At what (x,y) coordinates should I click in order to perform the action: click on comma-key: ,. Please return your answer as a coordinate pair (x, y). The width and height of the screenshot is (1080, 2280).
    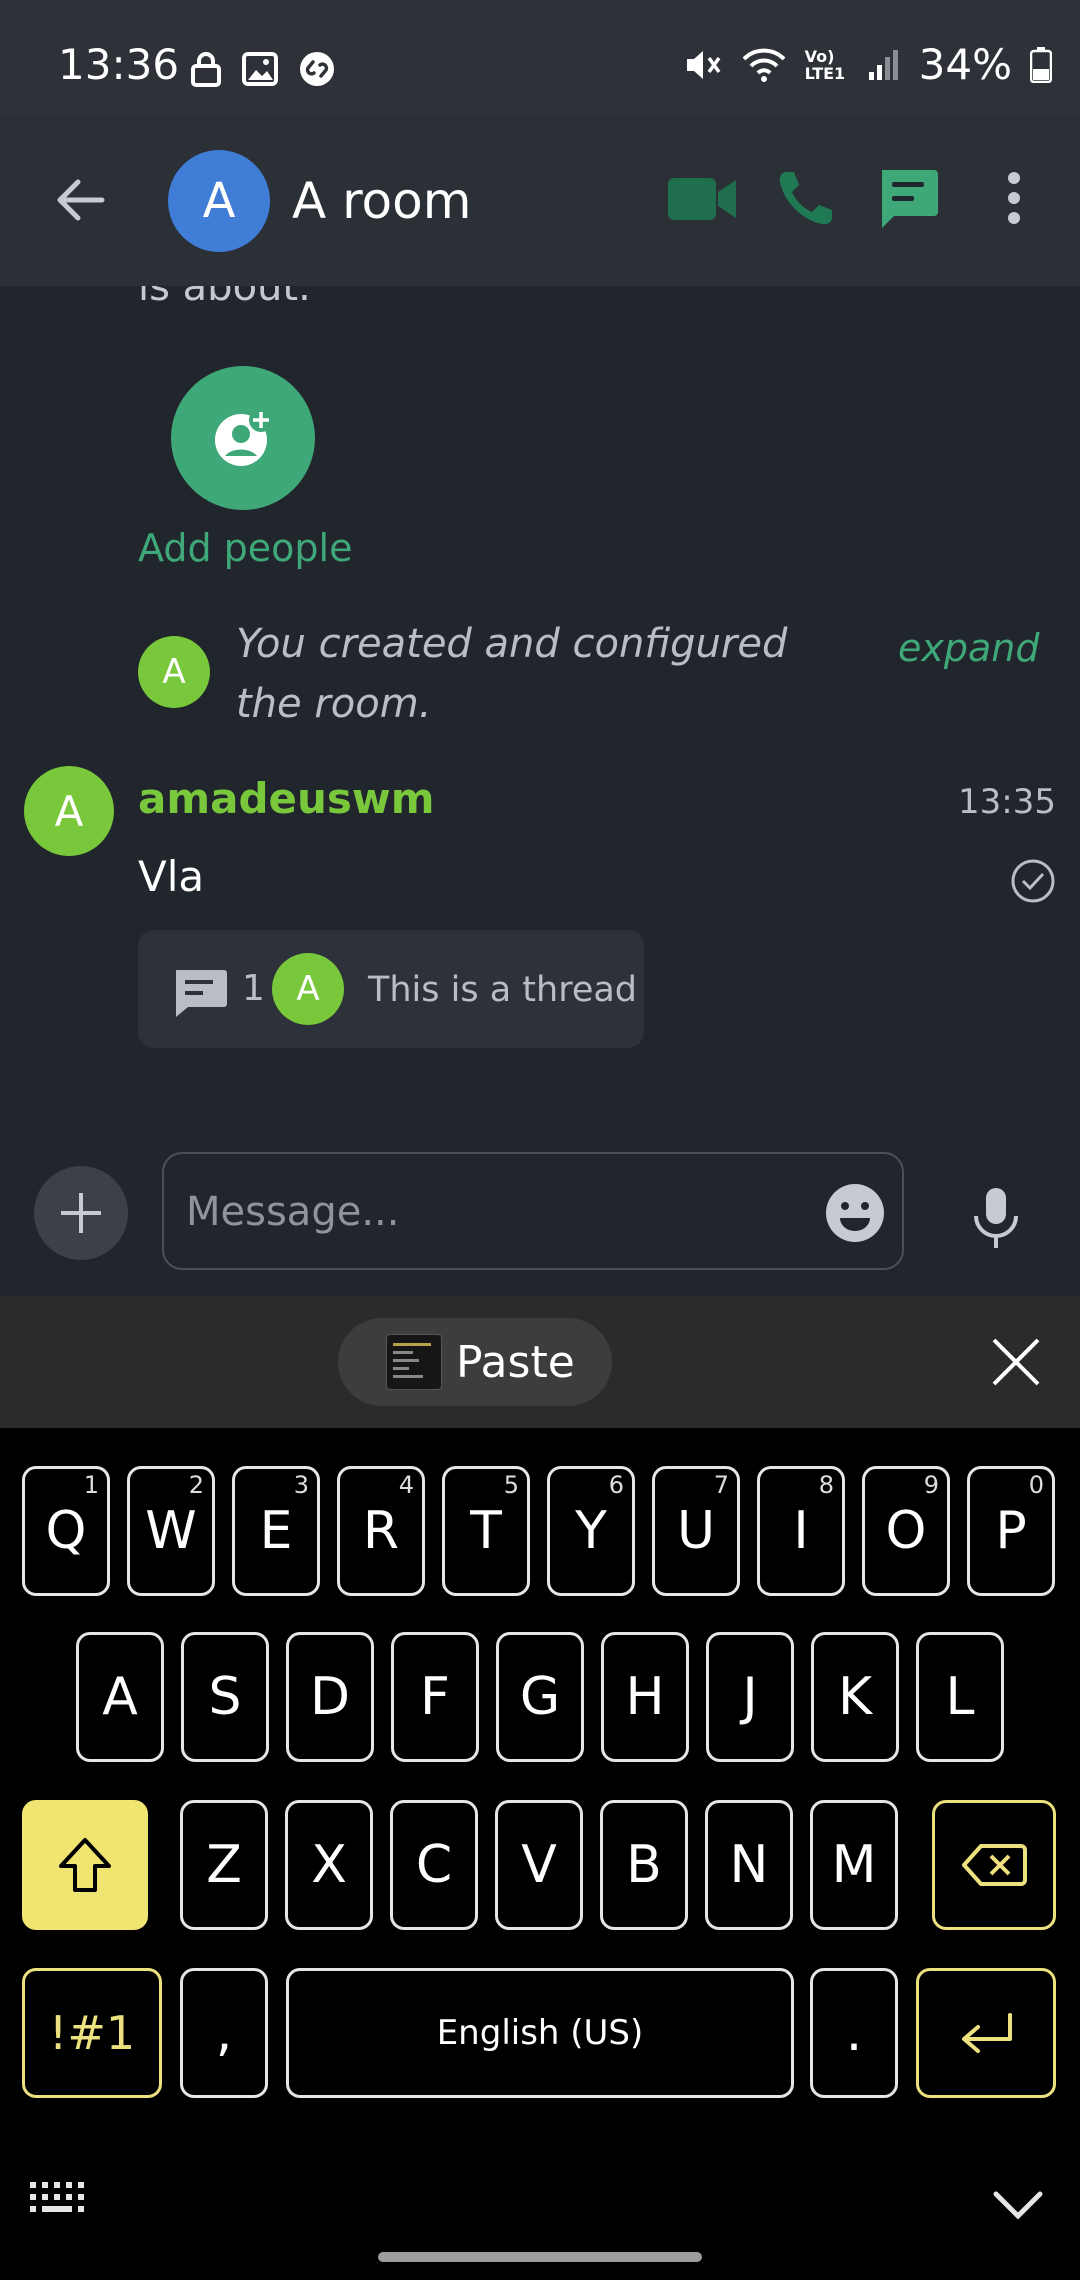
    Looking at the image, I should click on (224, 2033).